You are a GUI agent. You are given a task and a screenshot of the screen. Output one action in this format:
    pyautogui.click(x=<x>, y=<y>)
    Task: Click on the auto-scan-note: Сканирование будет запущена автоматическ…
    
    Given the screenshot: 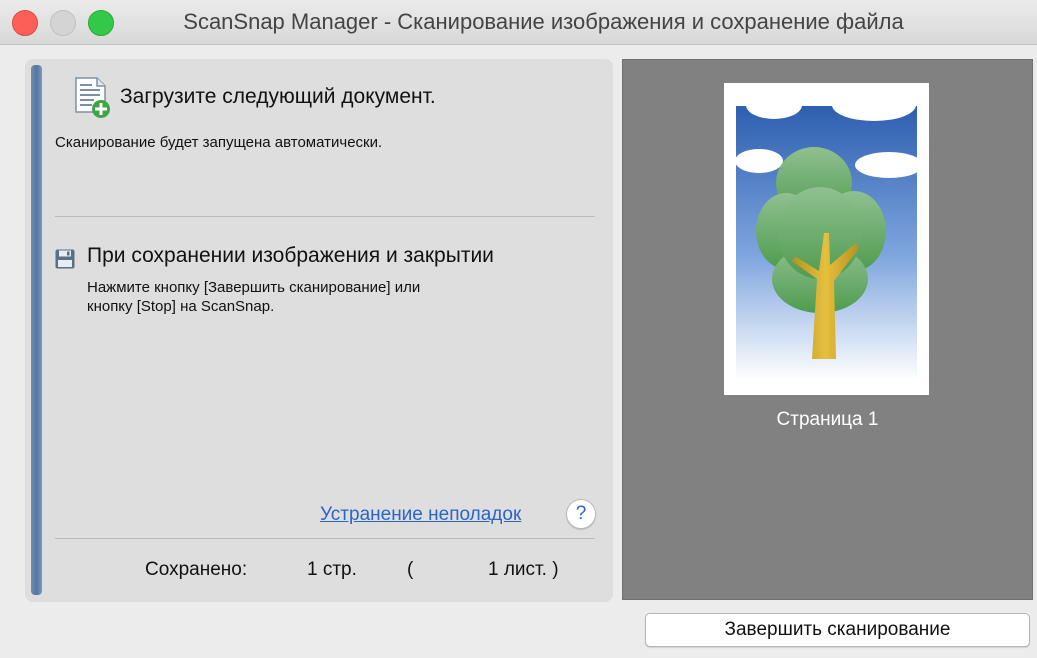 What is the action you would take?
    pyautogui.click(x=219, y=142)
    